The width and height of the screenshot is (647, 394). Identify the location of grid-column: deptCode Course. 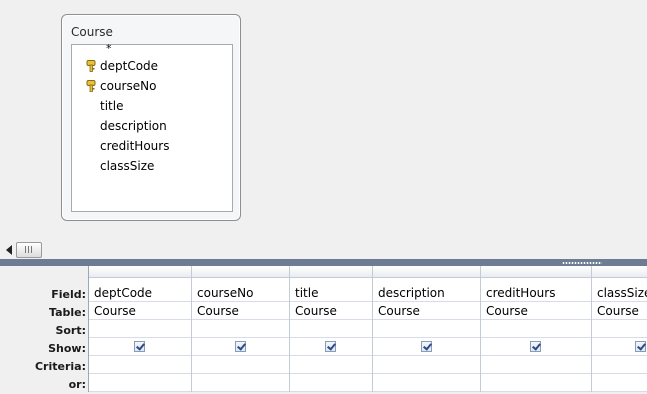
(140, 329).